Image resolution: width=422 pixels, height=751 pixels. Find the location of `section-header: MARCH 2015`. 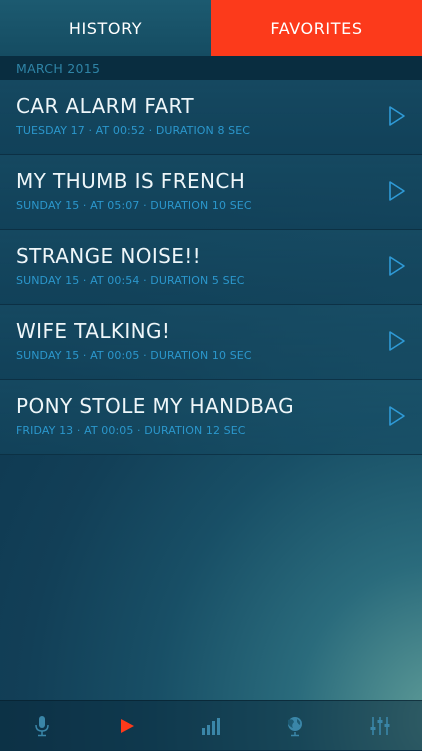

section-header: MARCH 2015 is located at coordinates (211, 68).